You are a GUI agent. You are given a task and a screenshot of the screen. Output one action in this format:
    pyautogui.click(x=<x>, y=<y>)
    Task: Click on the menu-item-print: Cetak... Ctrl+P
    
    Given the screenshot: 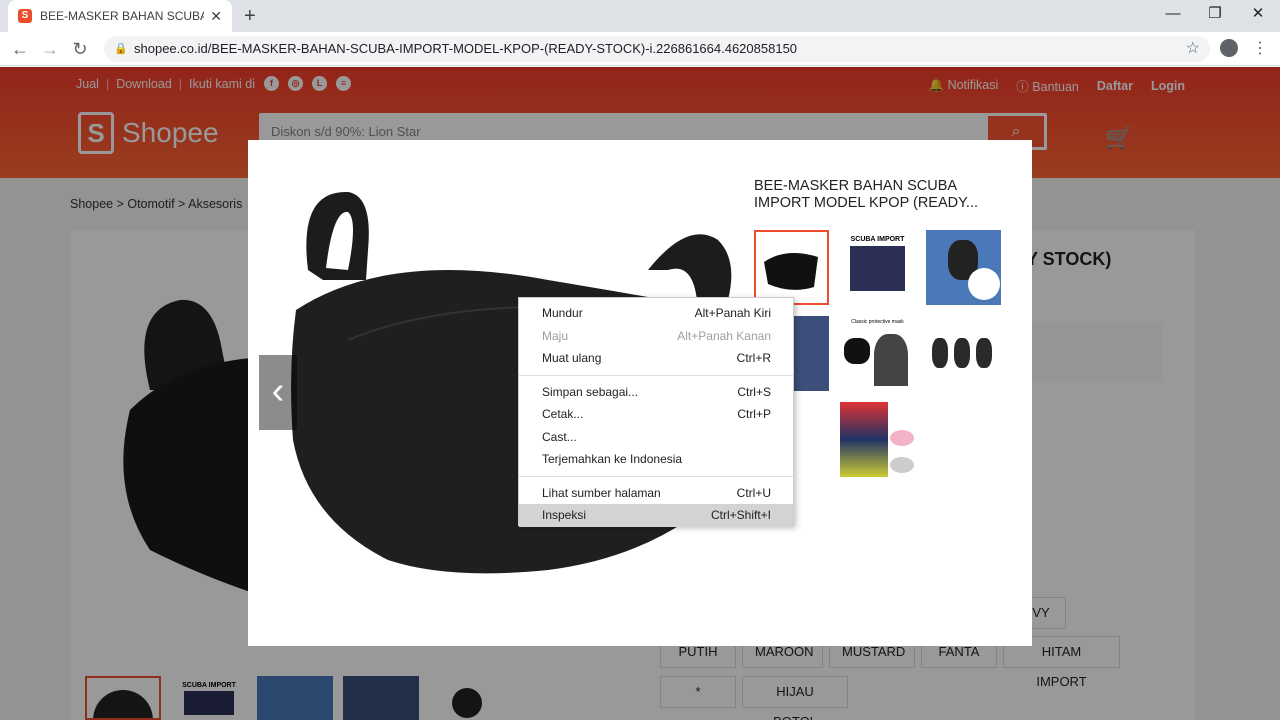 What is the action you would take?
    pyautogui.click(x=656, y=414)
    